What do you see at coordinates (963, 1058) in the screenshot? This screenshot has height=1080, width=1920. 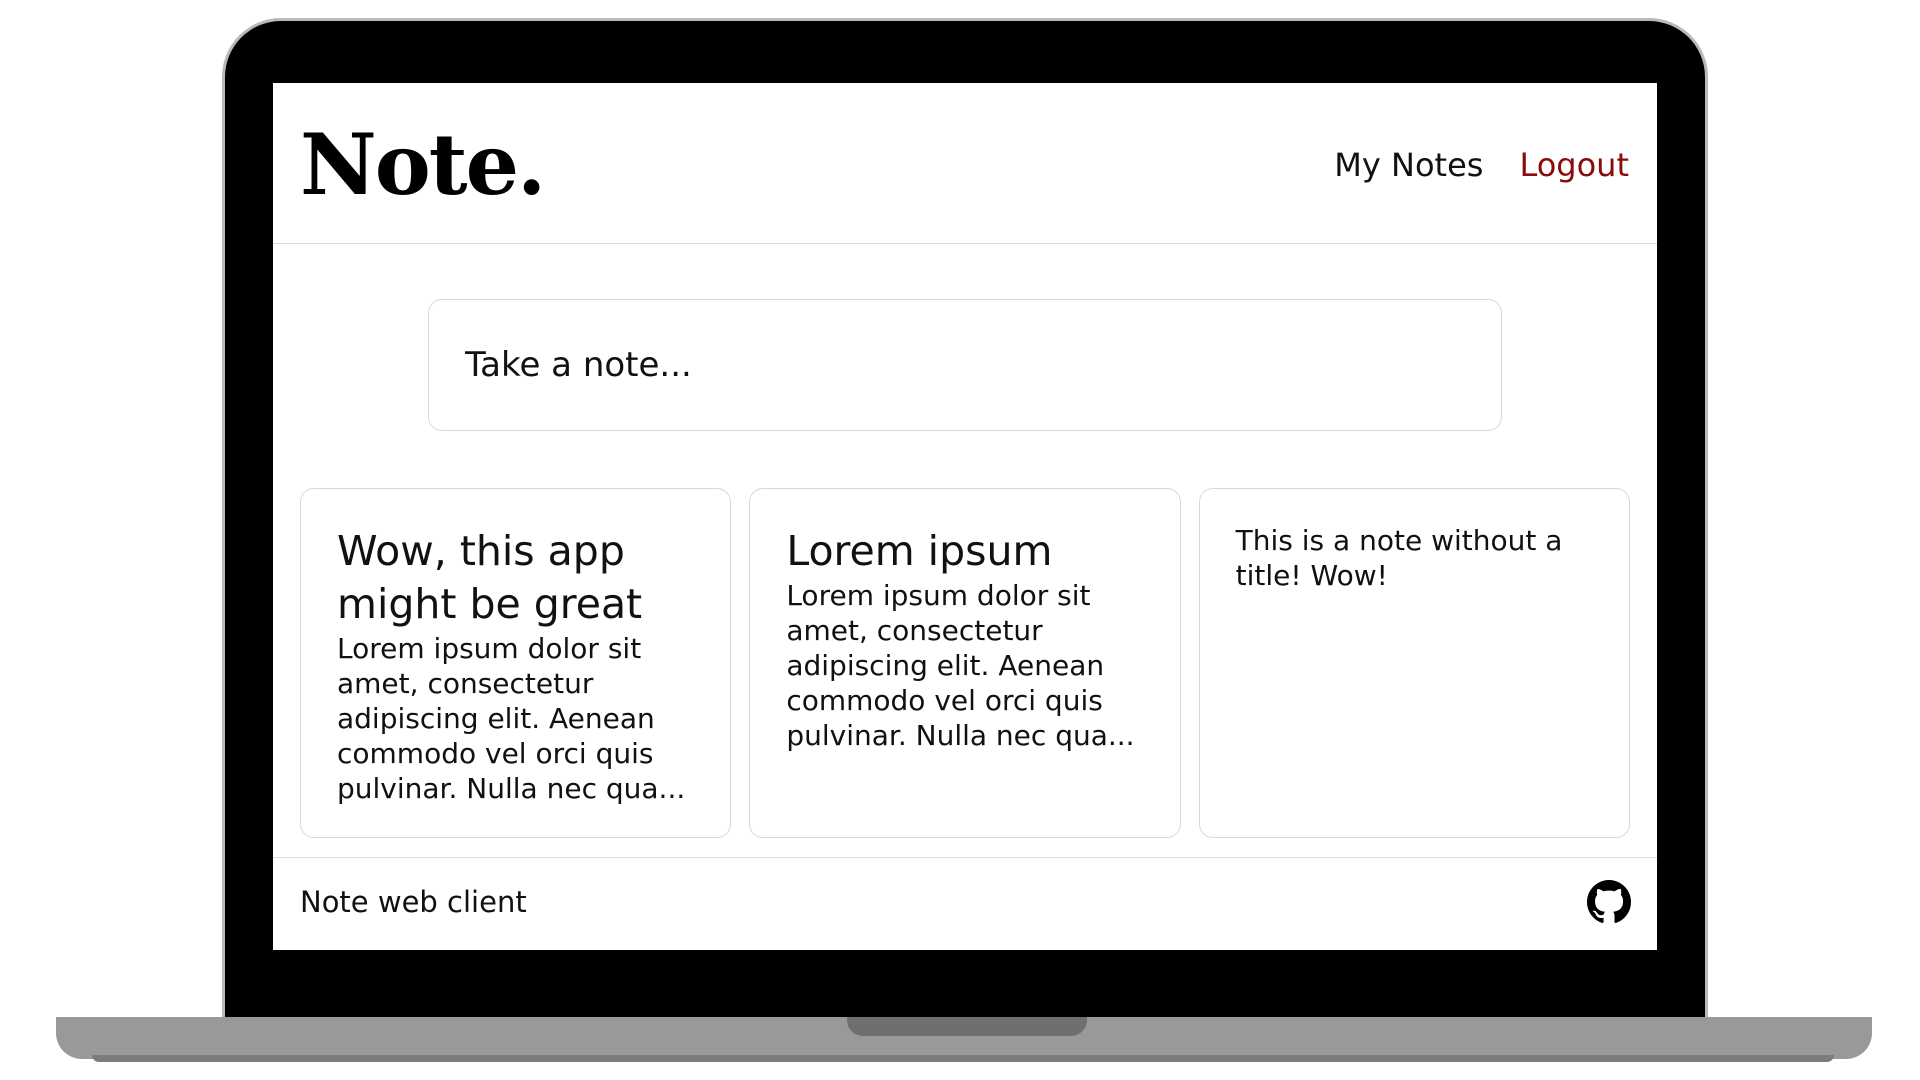 I see `laptop-base-shadow` at bounding box center [963, 1058].